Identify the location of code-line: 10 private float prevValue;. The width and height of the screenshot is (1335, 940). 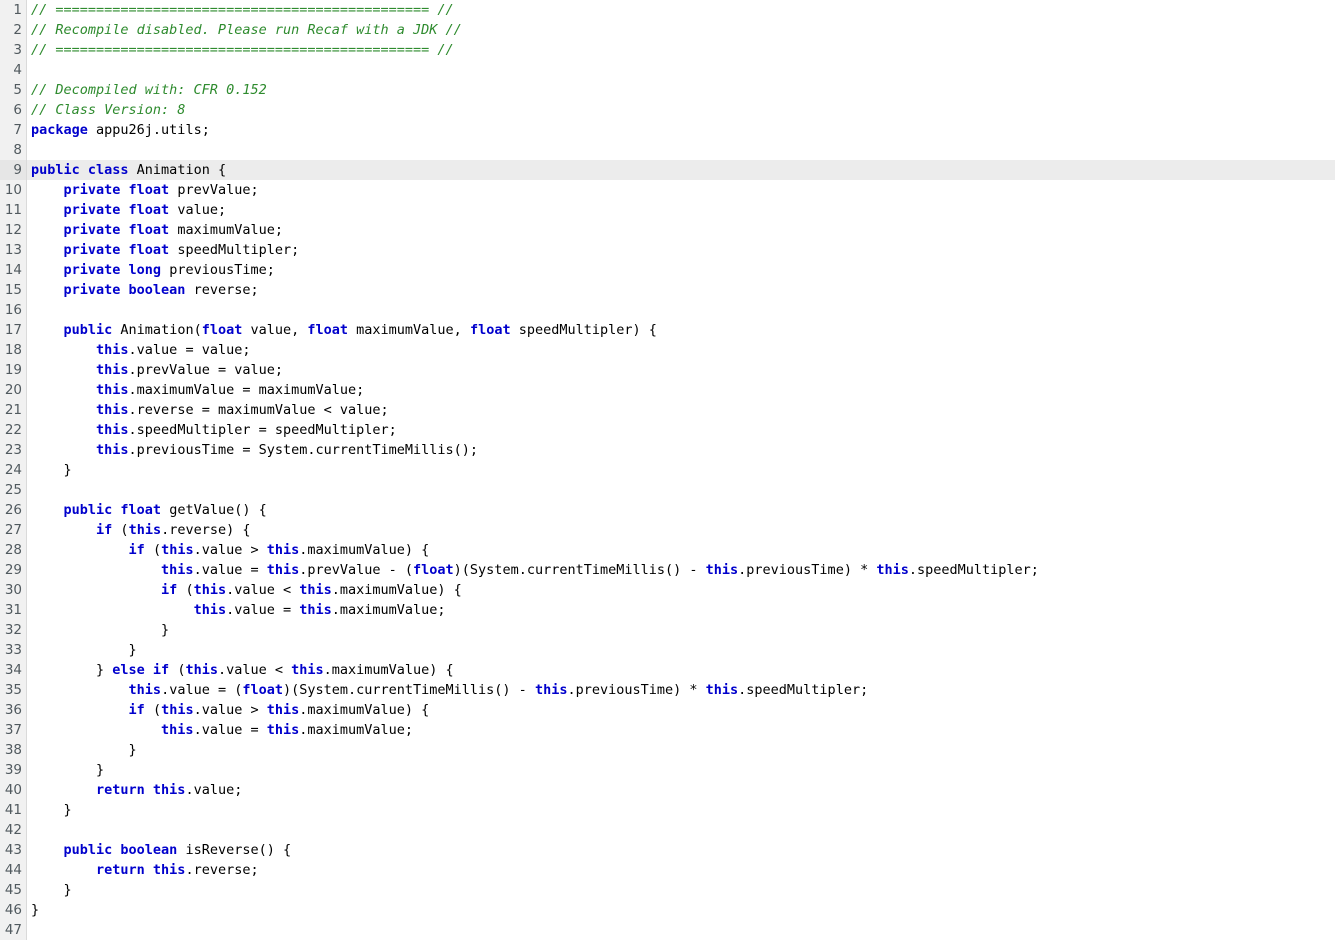
(667, 190).